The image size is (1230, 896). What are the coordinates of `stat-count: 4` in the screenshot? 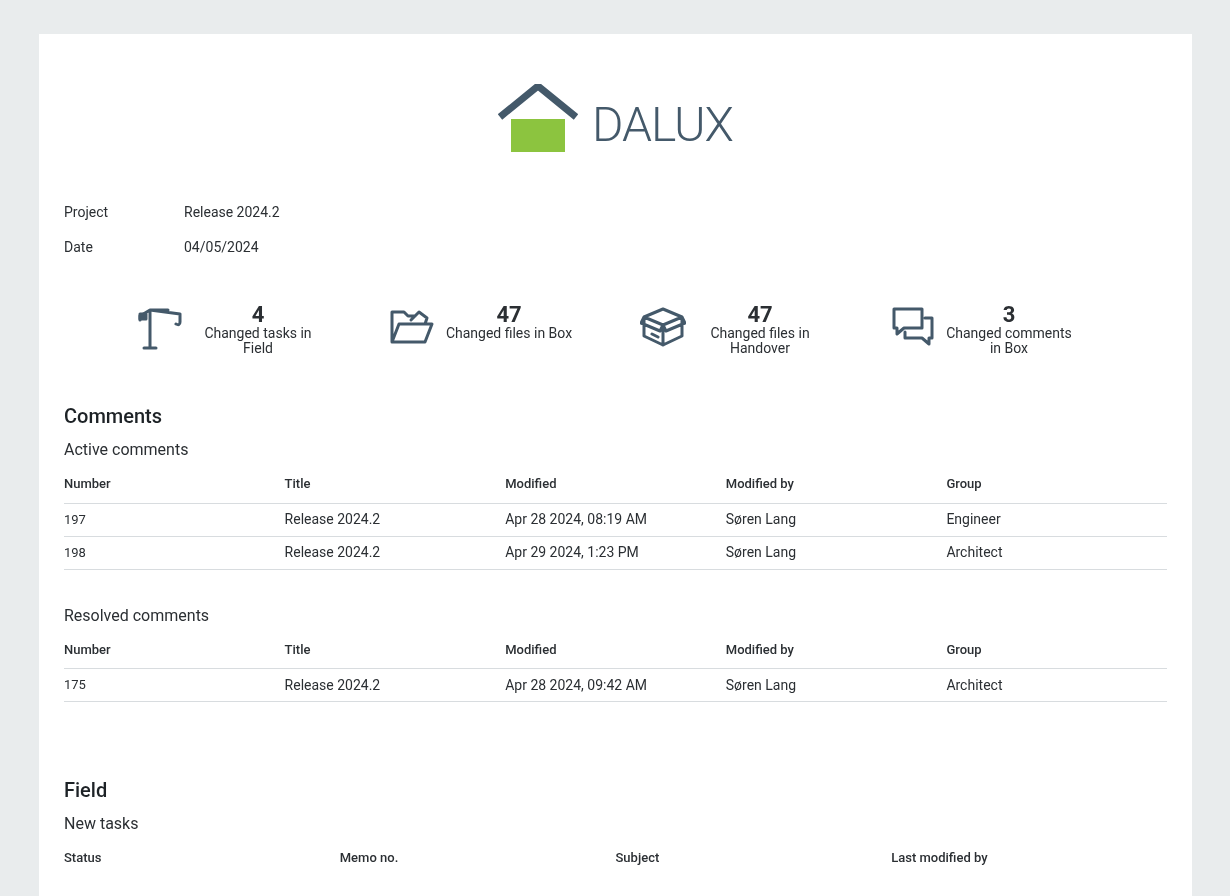 It's located at (258, 315).